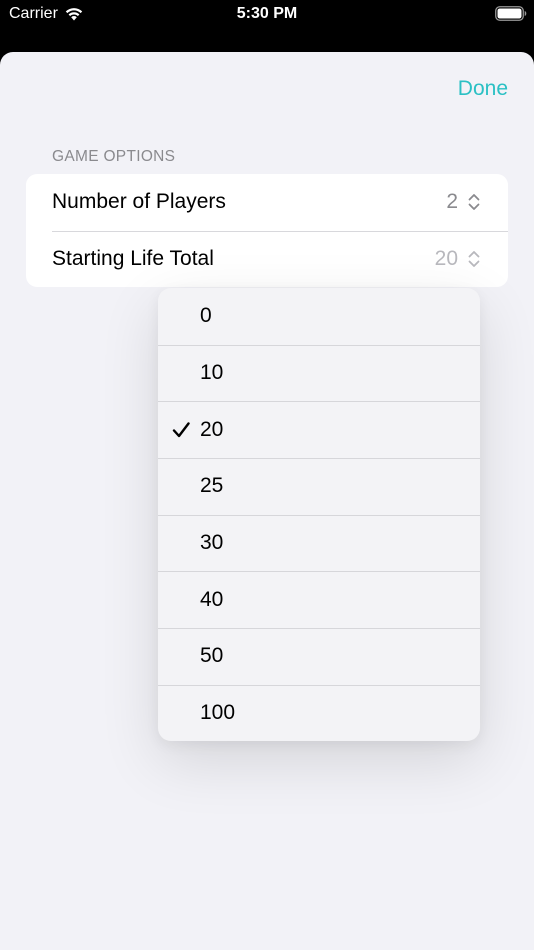 The height and width of the screenshot is (950, 534). What do you see at coordinates (319, 712) in the screenshot?
I see `menu-item-100: 100` at bounding box center [319, 712].